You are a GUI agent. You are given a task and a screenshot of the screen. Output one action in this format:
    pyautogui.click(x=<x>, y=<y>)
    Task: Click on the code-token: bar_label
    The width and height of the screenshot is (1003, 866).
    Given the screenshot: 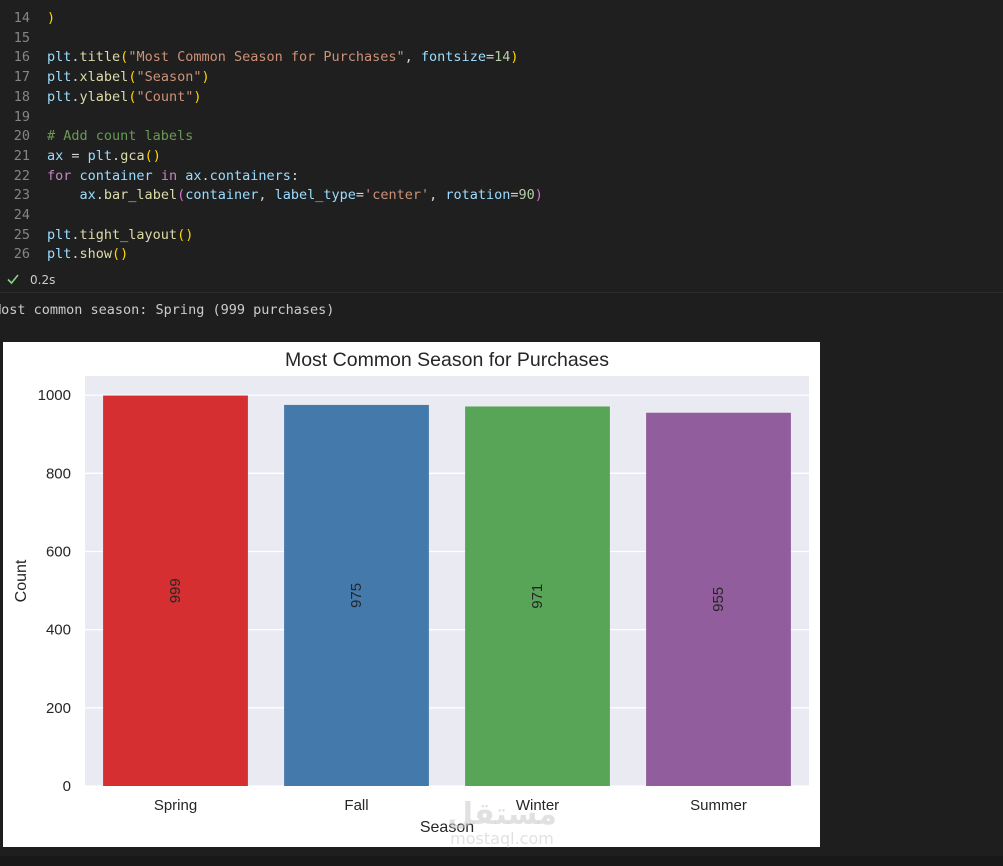 What is the action you would take?
    pyautogui.click(x=140, y=195)
    